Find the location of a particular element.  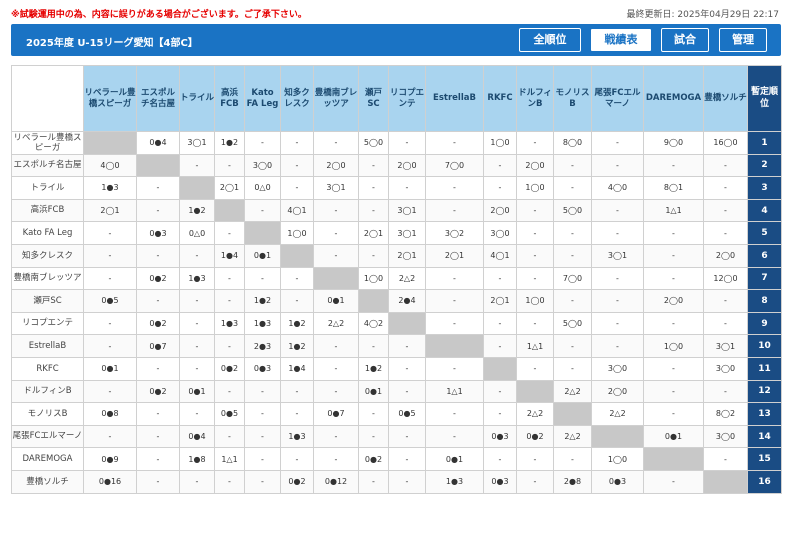

result-cell: 0●7 is located at coordinates (158, 346).